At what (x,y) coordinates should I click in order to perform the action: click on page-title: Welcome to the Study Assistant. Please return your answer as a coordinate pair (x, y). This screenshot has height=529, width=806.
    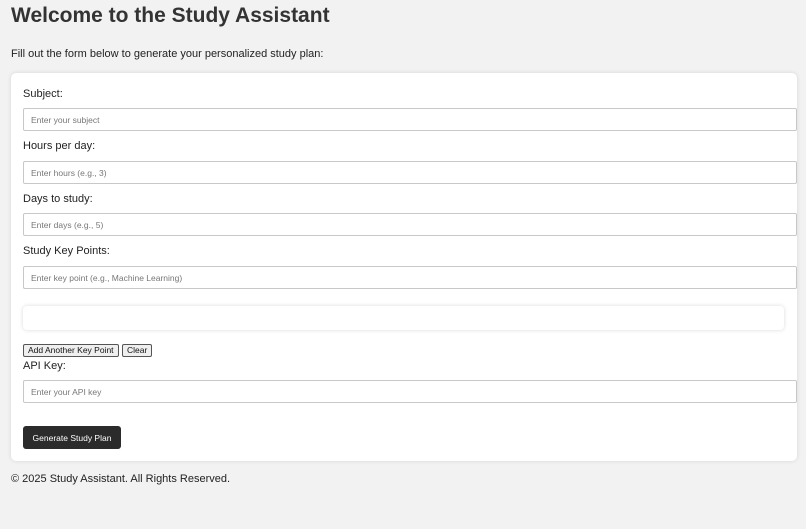
    Looking at the image, I should click on (170, 15).